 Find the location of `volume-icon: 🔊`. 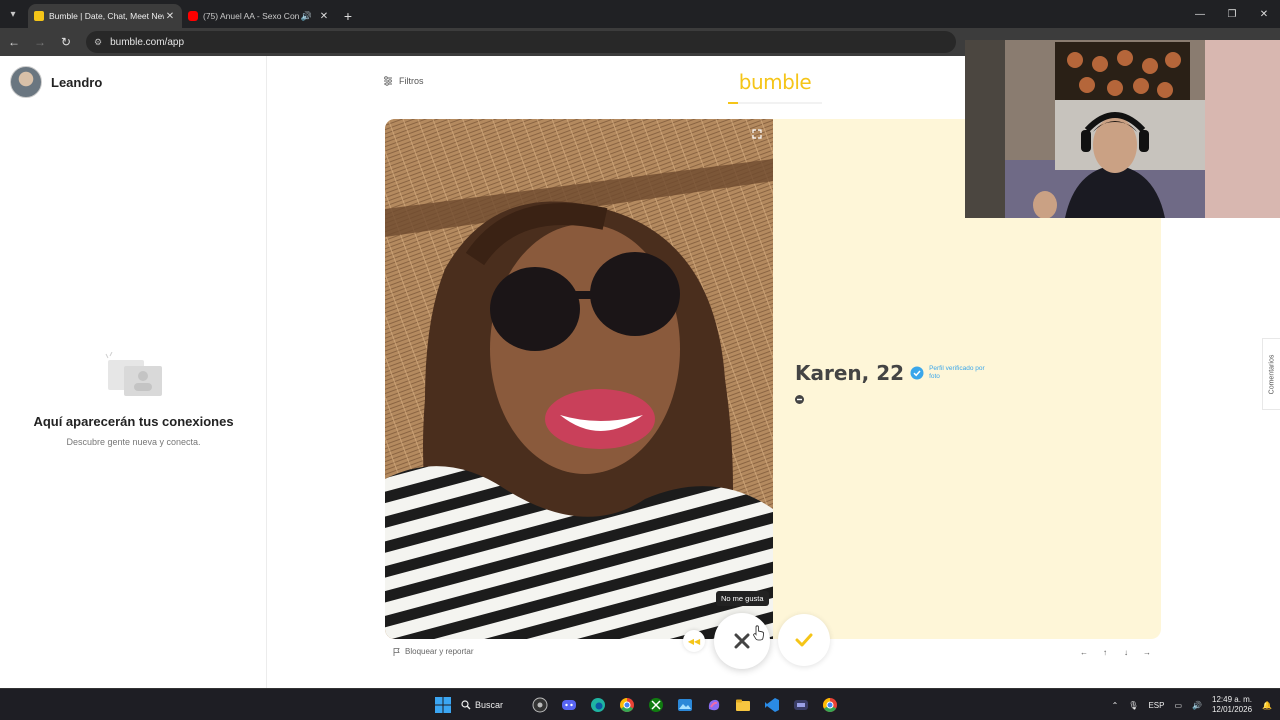

volume-icon: 🔊 is located at coordinates (1197, 705).